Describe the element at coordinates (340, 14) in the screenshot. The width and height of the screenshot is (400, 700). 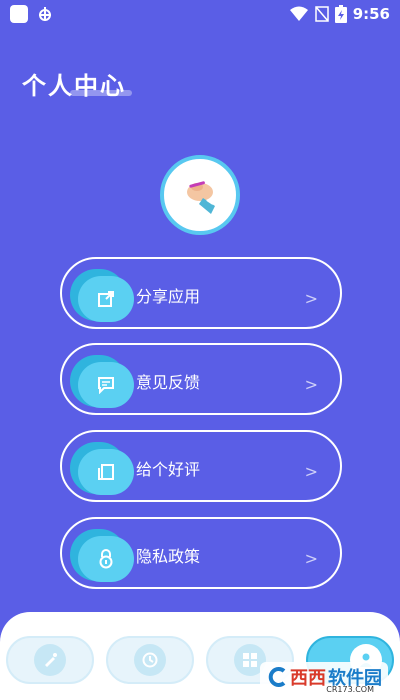
I see `battery-charging-icon` at that location.